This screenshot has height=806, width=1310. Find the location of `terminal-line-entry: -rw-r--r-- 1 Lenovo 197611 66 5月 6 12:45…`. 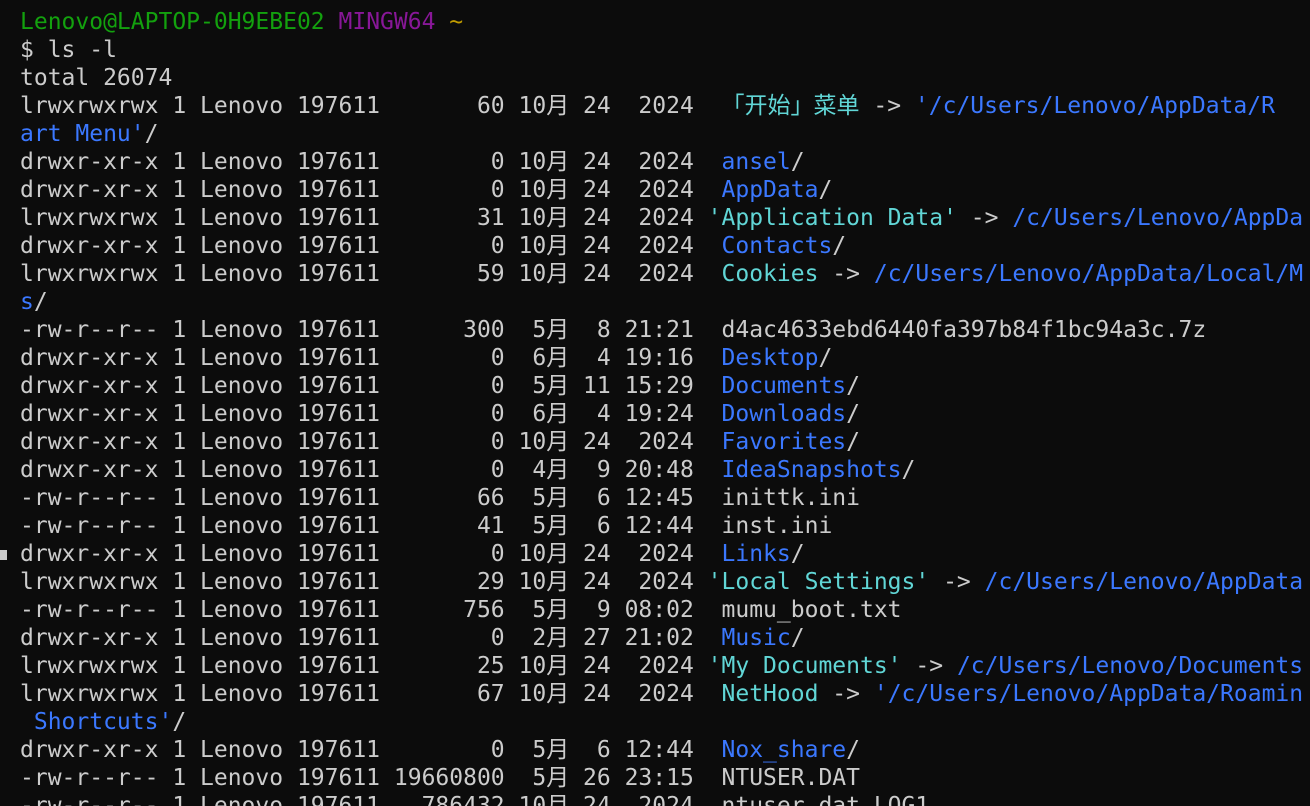

terminal-line-entry: -rw-r--r-- 1 Lenovo 197611 66 5月 6 12:45… is located at coordinates (665, 498).